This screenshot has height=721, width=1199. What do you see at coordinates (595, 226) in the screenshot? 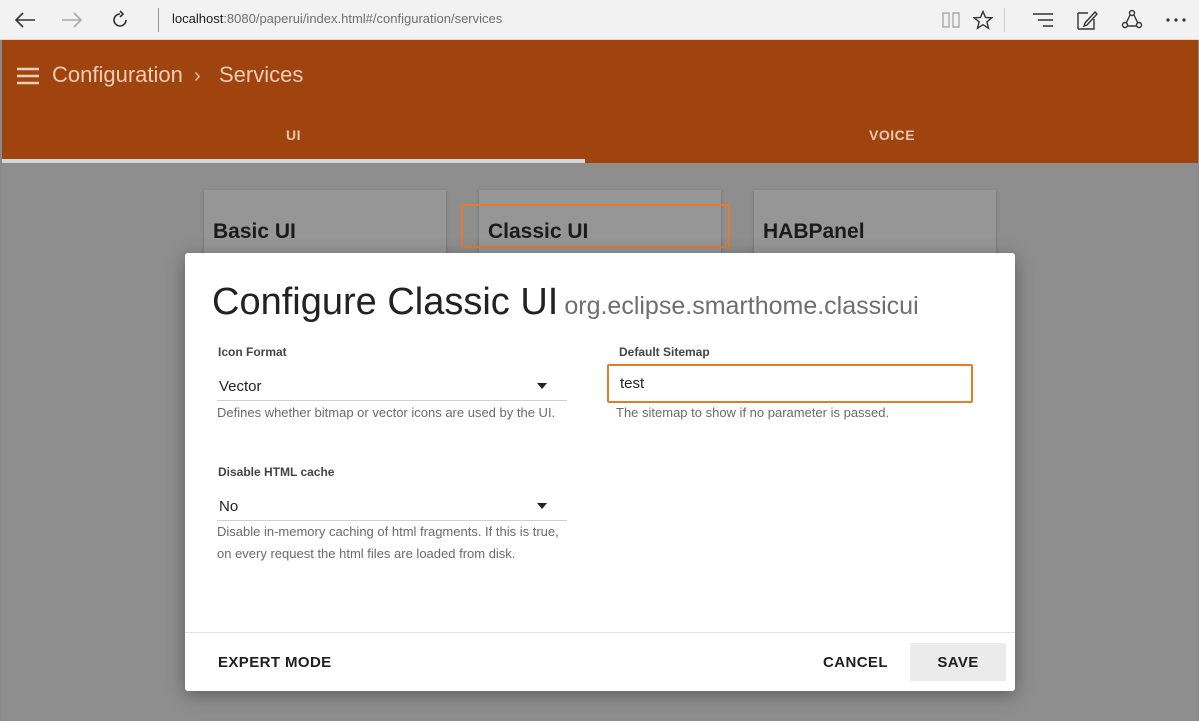
I see `classic-ui-highlight-box` at bounding box center [595, 226].